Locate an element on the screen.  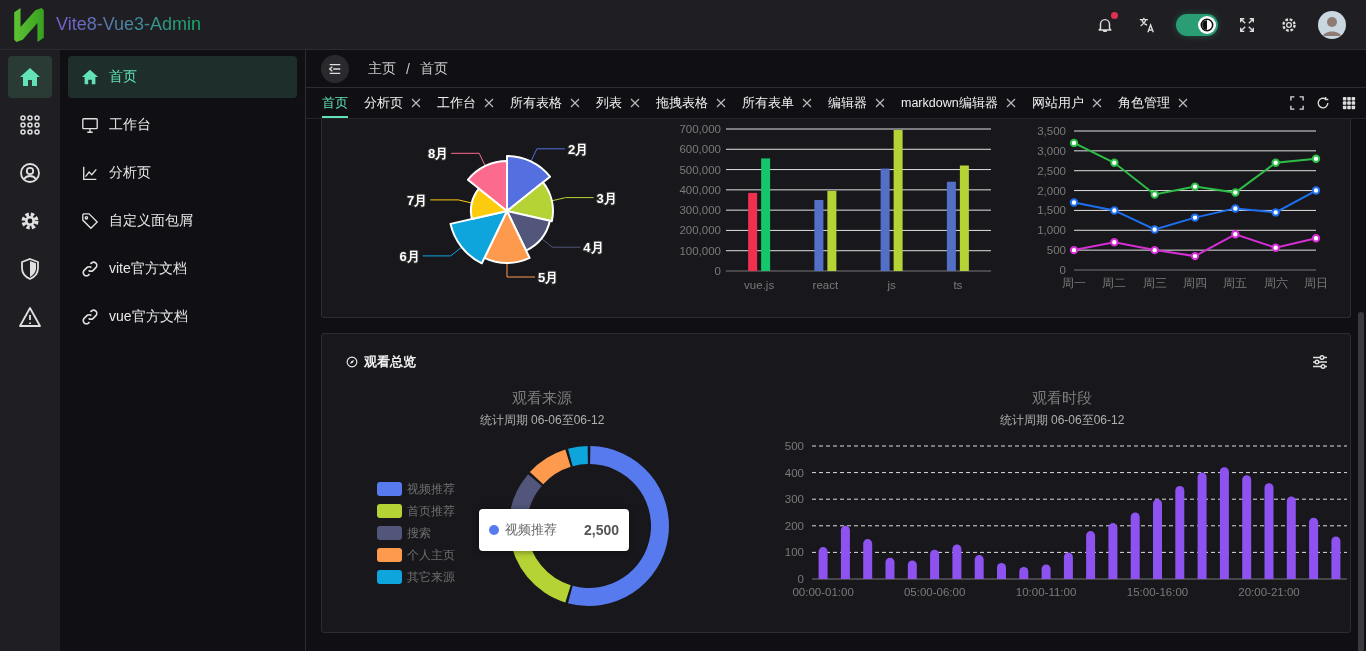
tab: 列表 is located at coordinates (609, 103).